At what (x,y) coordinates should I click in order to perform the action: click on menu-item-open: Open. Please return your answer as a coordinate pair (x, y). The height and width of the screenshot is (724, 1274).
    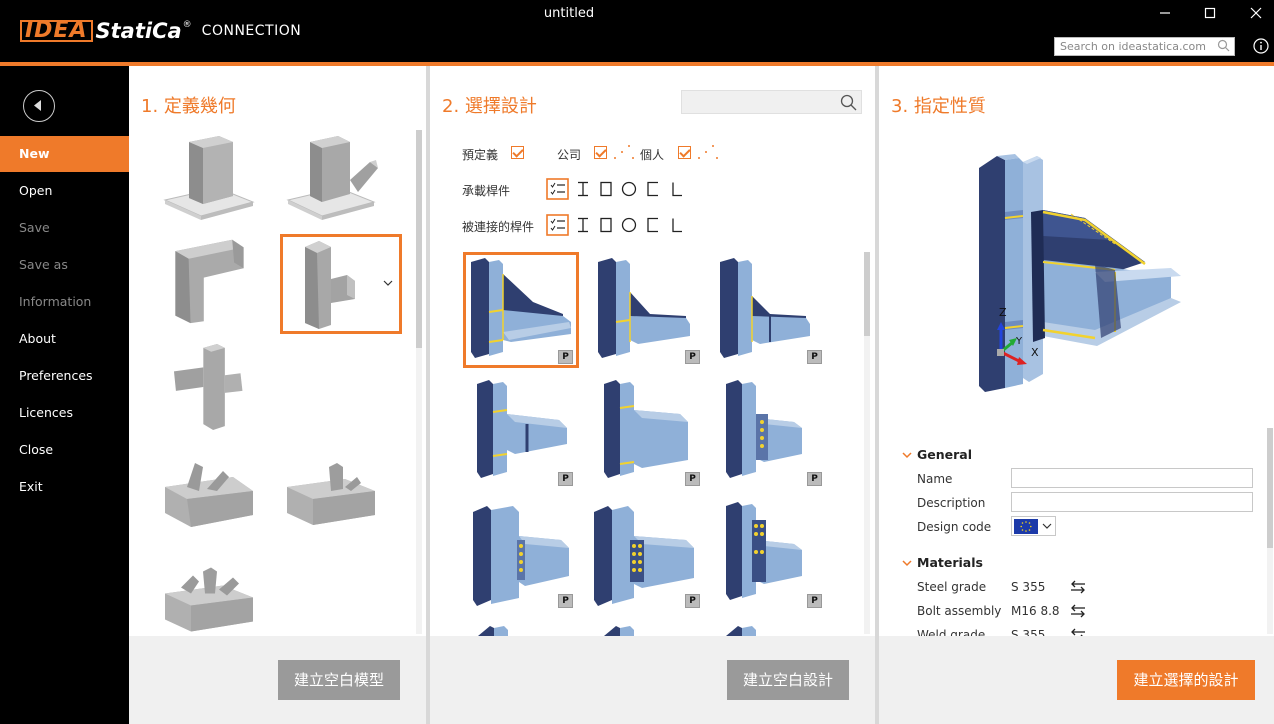
    Looking at the image, I should click on (64, 191).